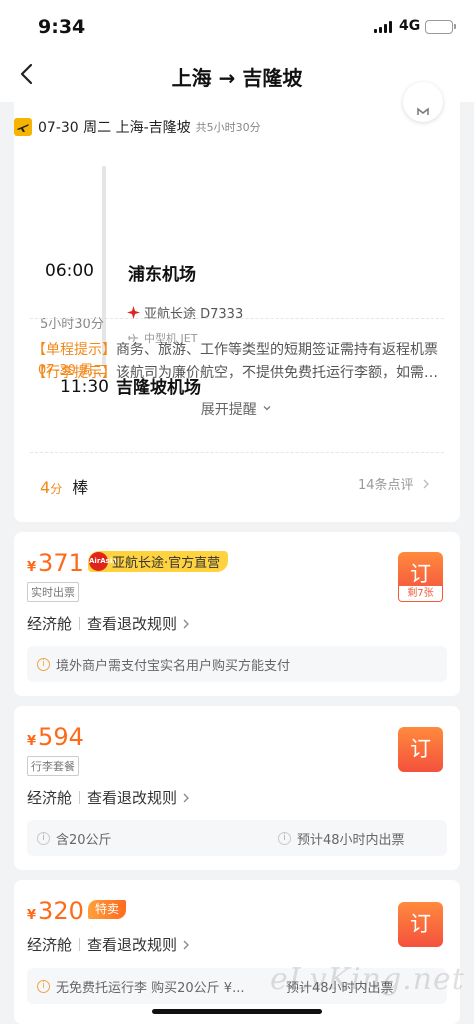 The height and width of the screenshot is (1024, 474). What do you see at coordinates (228, 410) in the screenshot?
I see `expand-label: 展开提醒` at bounding box center [228, 410].